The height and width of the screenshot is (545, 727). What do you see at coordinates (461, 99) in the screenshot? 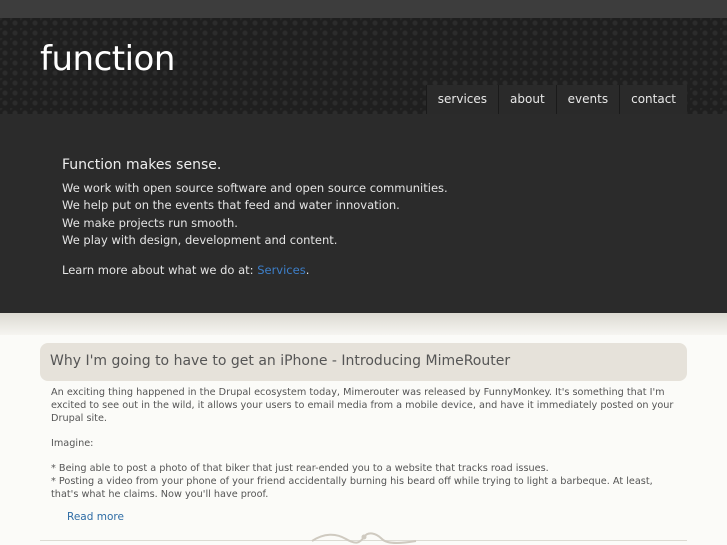
I see `nav-services: services` at bounding box center [461, 99].